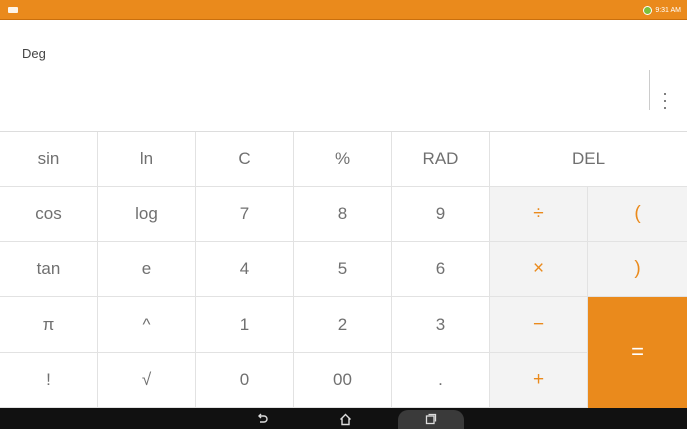 The width and height of the screenshot is (687, 429). What do you see at coordinates (343, 159) in the screenshot?
I see `percent-button: %` at bounding box center [343, 159].